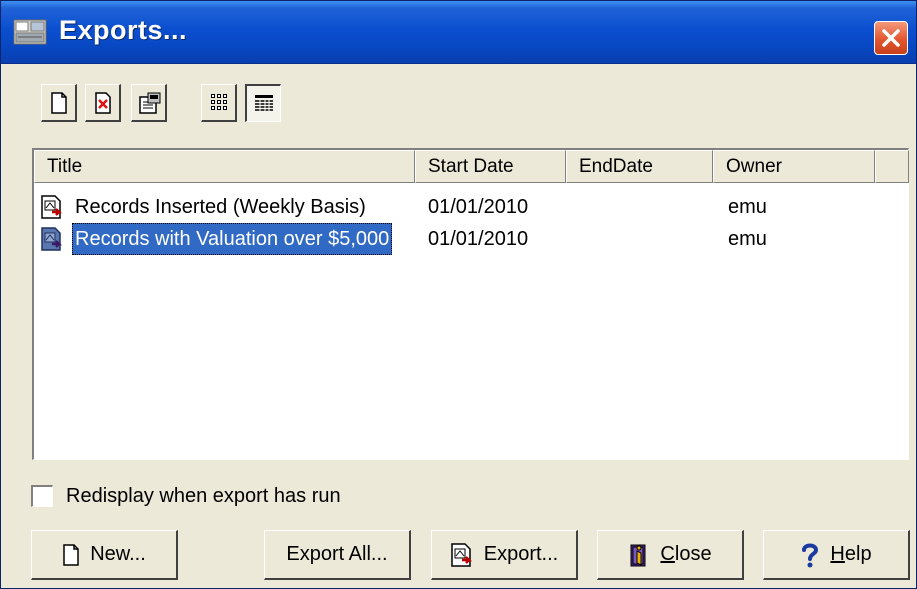 The height and width of the screenshot is (589, 917). I want to click on help-button-label: Help, so click(851, 554).